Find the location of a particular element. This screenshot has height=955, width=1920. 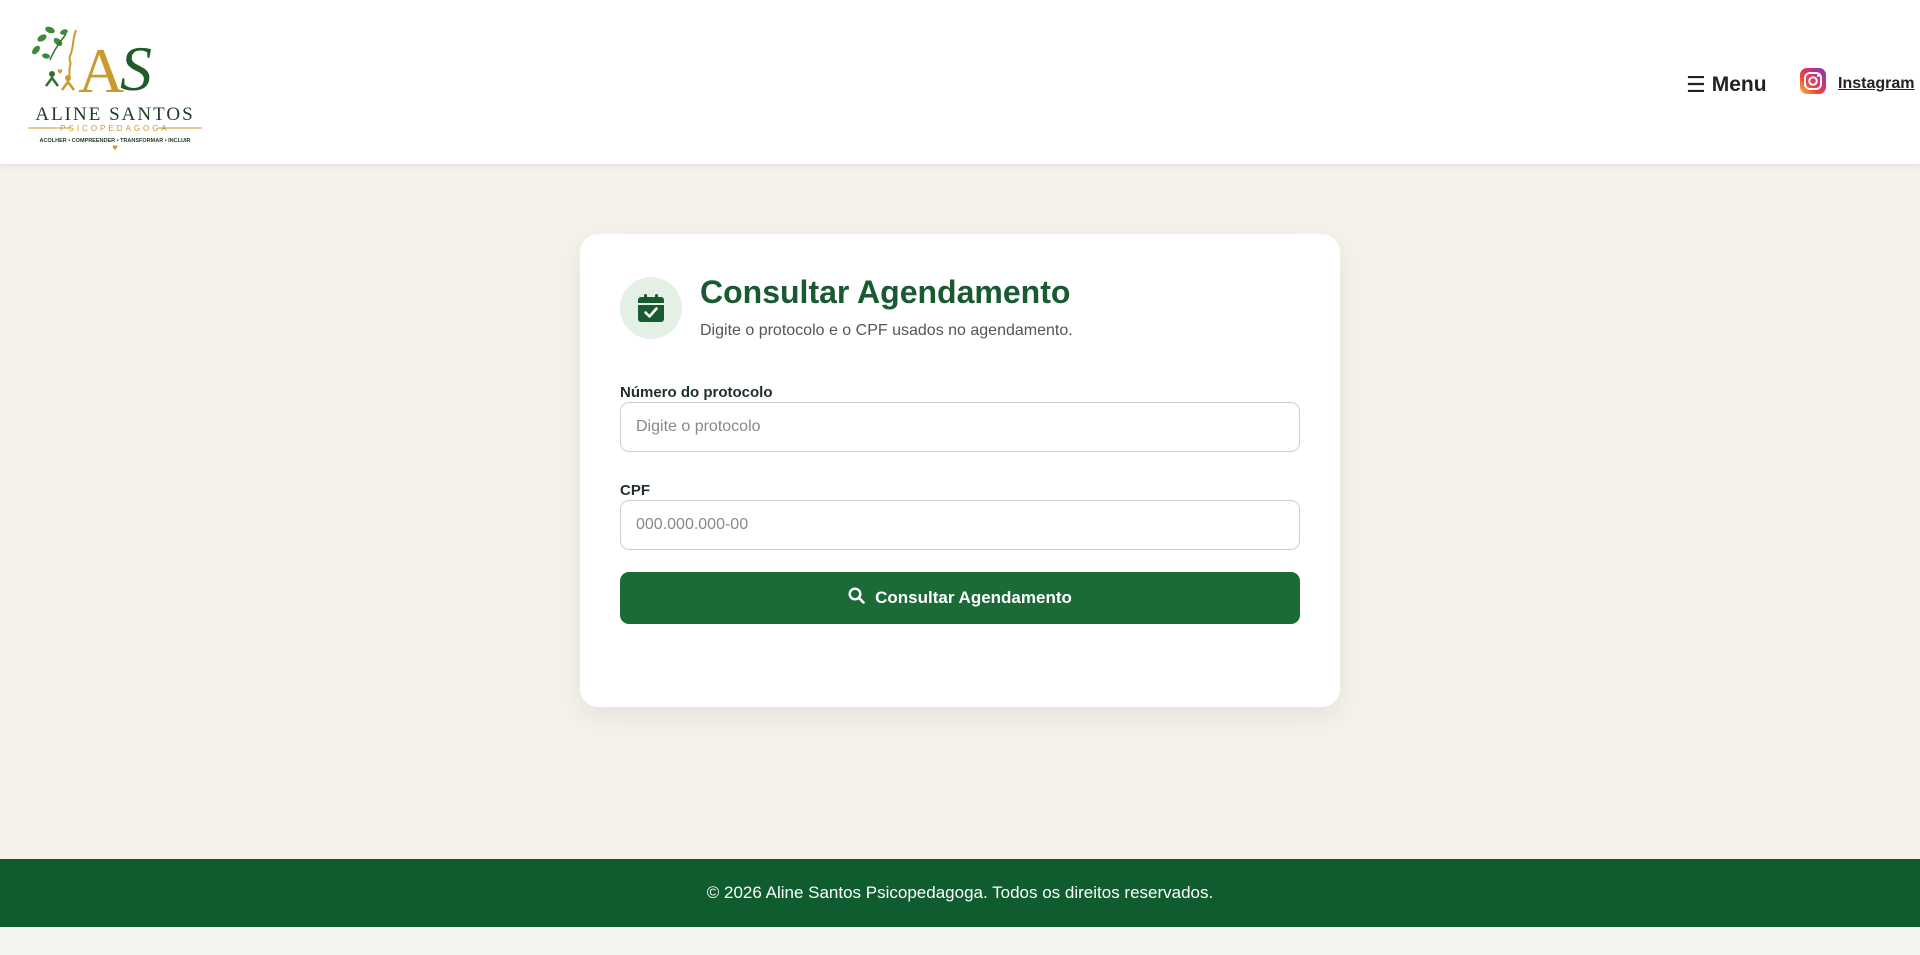

instagram-icon is located at coordinates (1813, 83).